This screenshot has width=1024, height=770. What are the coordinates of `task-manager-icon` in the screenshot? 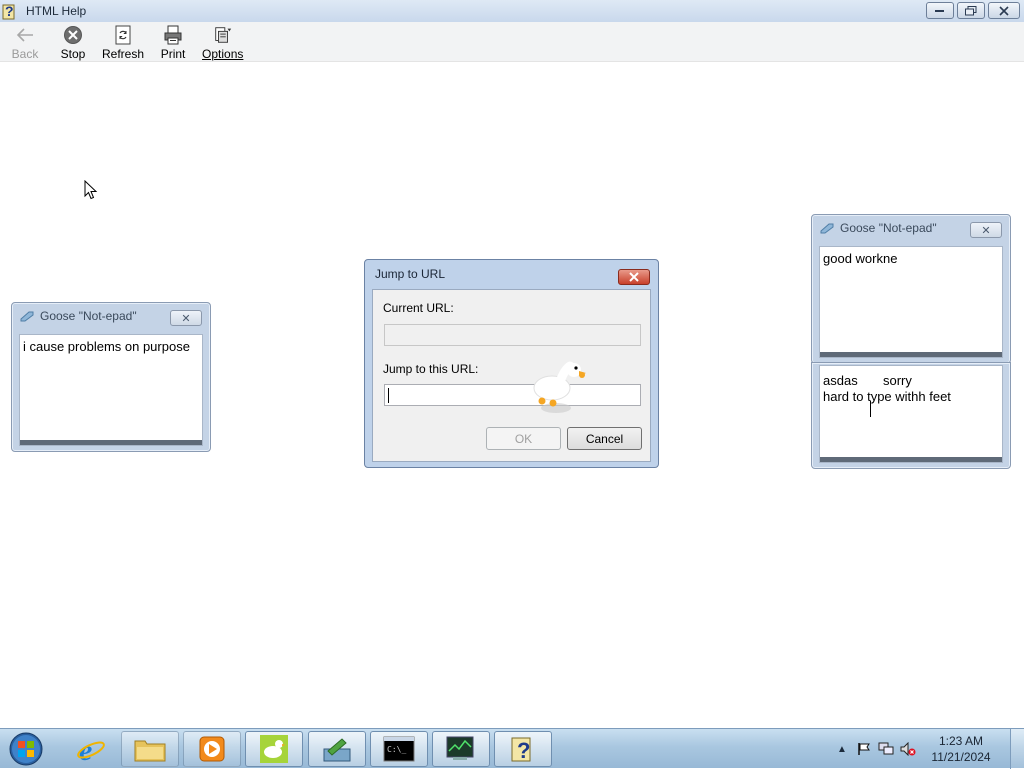 It's located at (461, 749).